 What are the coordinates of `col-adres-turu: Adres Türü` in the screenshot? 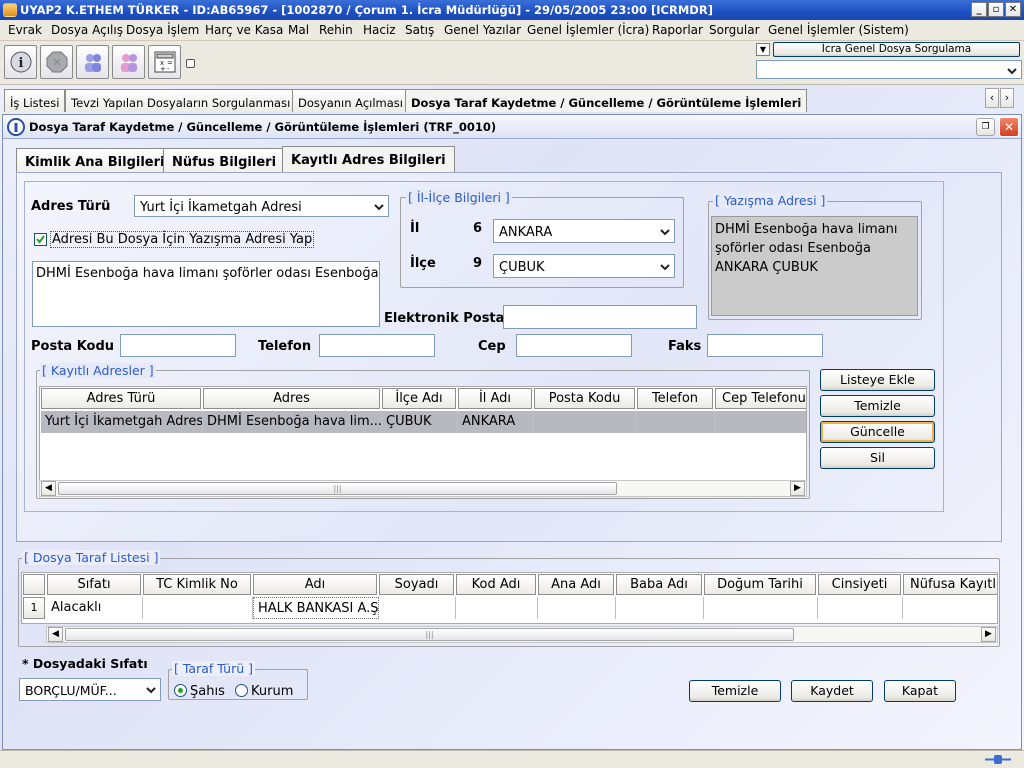 It's located at (121, 398).